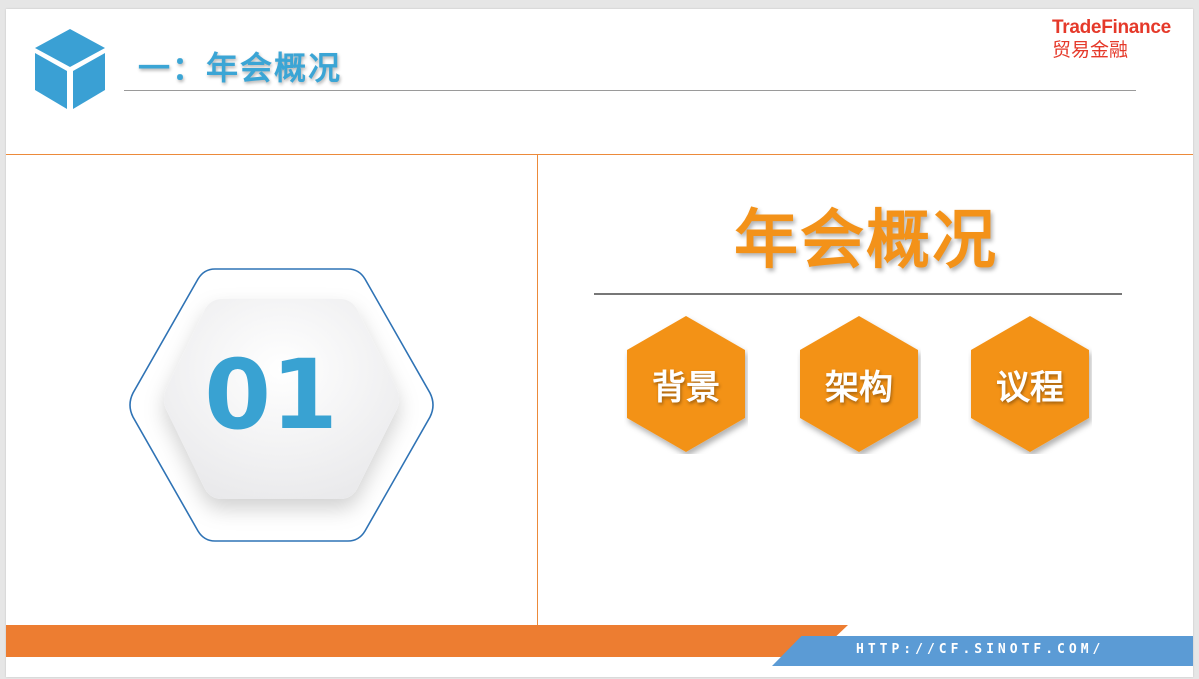  I want to click on section-title-divider, so click(858, 294).